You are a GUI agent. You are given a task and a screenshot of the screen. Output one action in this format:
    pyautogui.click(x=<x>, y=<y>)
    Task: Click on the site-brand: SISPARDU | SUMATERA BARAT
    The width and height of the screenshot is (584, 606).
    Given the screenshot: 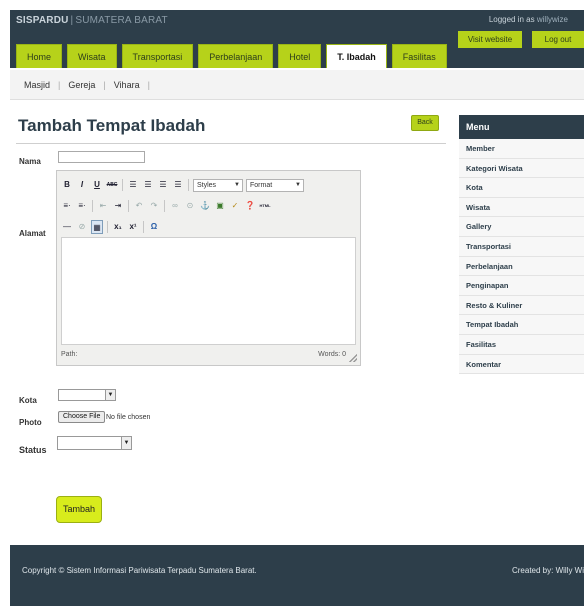 What is the action you would take?
    pyautogui.click(x=92, y=20)
    